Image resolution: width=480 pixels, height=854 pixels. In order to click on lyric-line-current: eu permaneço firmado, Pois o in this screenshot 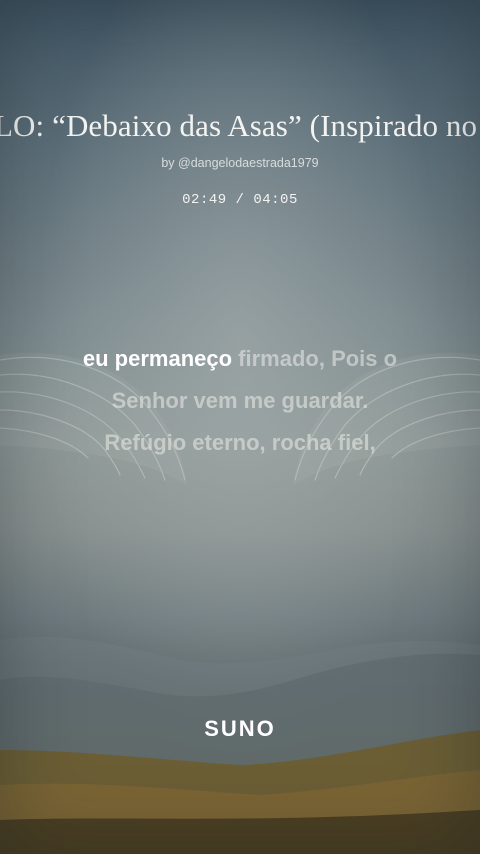, I will do `click(240, 359)`.